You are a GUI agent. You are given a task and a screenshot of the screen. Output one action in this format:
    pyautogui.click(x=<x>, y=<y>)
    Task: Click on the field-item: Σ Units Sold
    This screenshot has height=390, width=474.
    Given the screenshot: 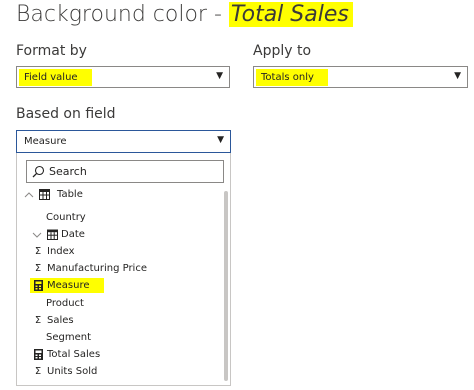 What is the action you would take?
    pyautogui.click(x=65, y=371)
    